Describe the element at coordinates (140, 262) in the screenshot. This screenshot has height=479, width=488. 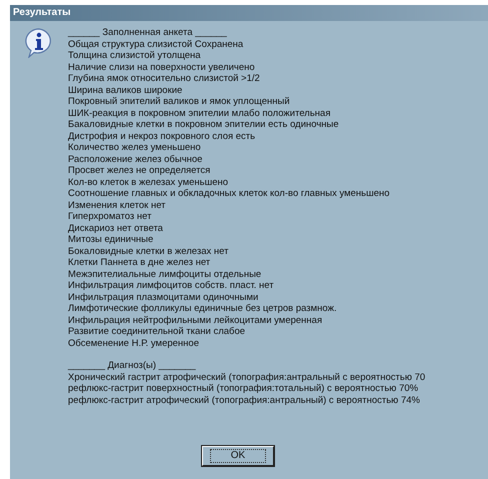
I see `finding-line: Клетки Паннета в дне желез нет` at that location.